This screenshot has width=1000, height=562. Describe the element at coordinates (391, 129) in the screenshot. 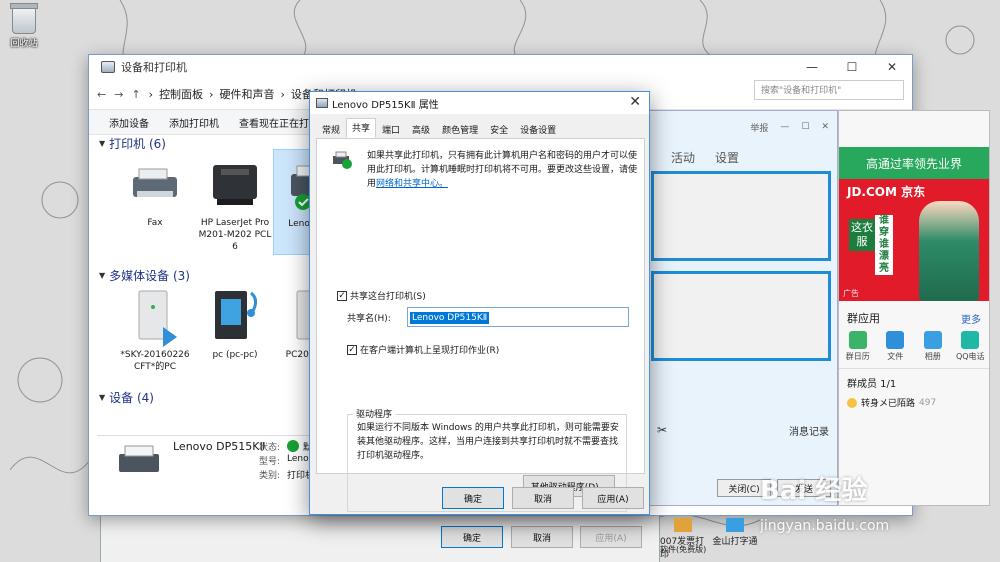

I see `tab-ports: 端口` at that location.